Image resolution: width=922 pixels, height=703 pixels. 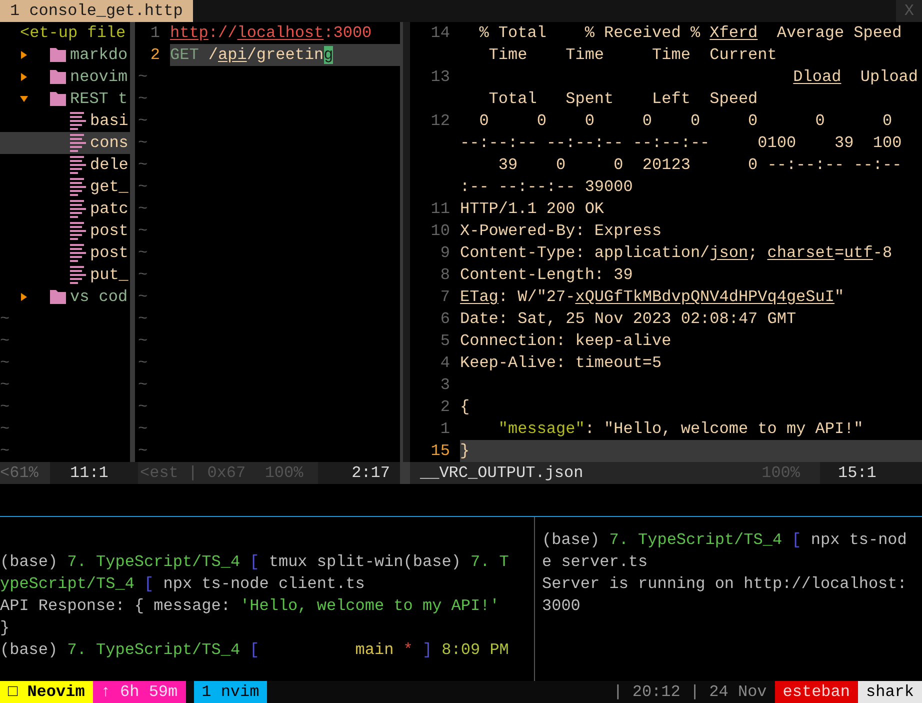 I want to click on response-line: Date: Sat, 25 Nov 2023 02:08:47 GMT, so click(x=629, y=319).